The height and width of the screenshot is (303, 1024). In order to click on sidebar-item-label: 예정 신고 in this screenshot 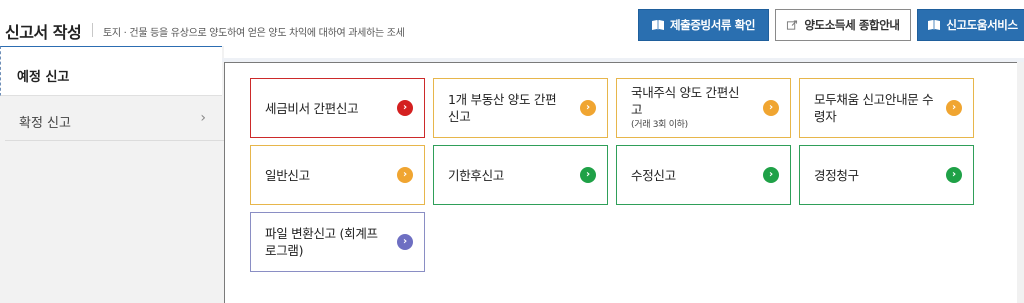, I will do `click(43, 77)`.